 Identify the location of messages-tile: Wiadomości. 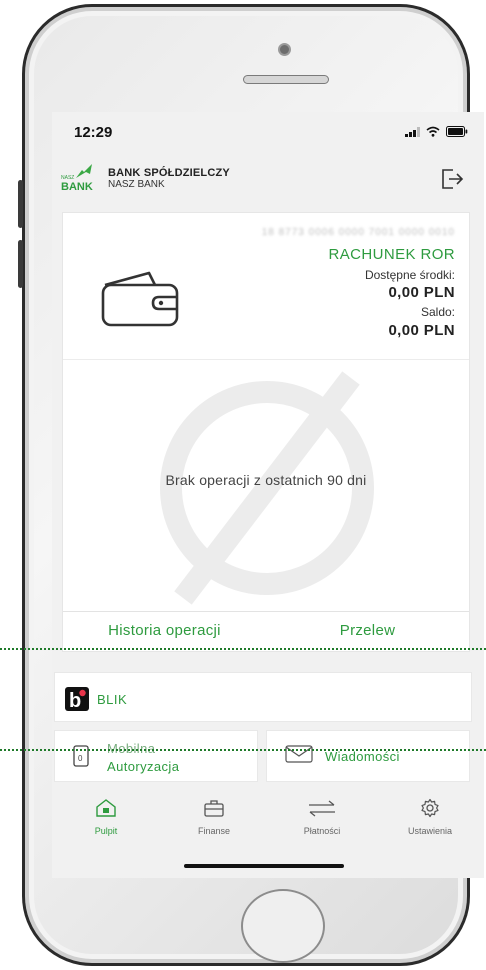
(368, 756).